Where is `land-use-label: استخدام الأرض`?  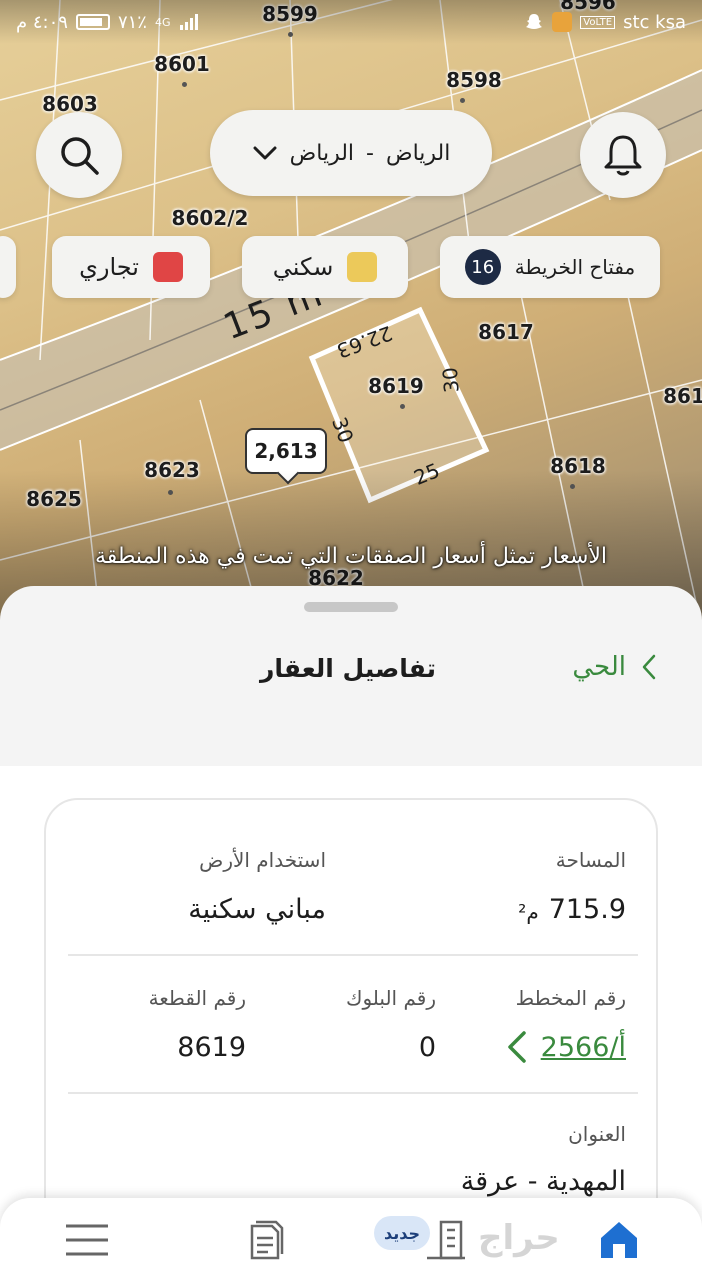 land-use-label: استخدام الأرض is located at coordinates (262, 860).